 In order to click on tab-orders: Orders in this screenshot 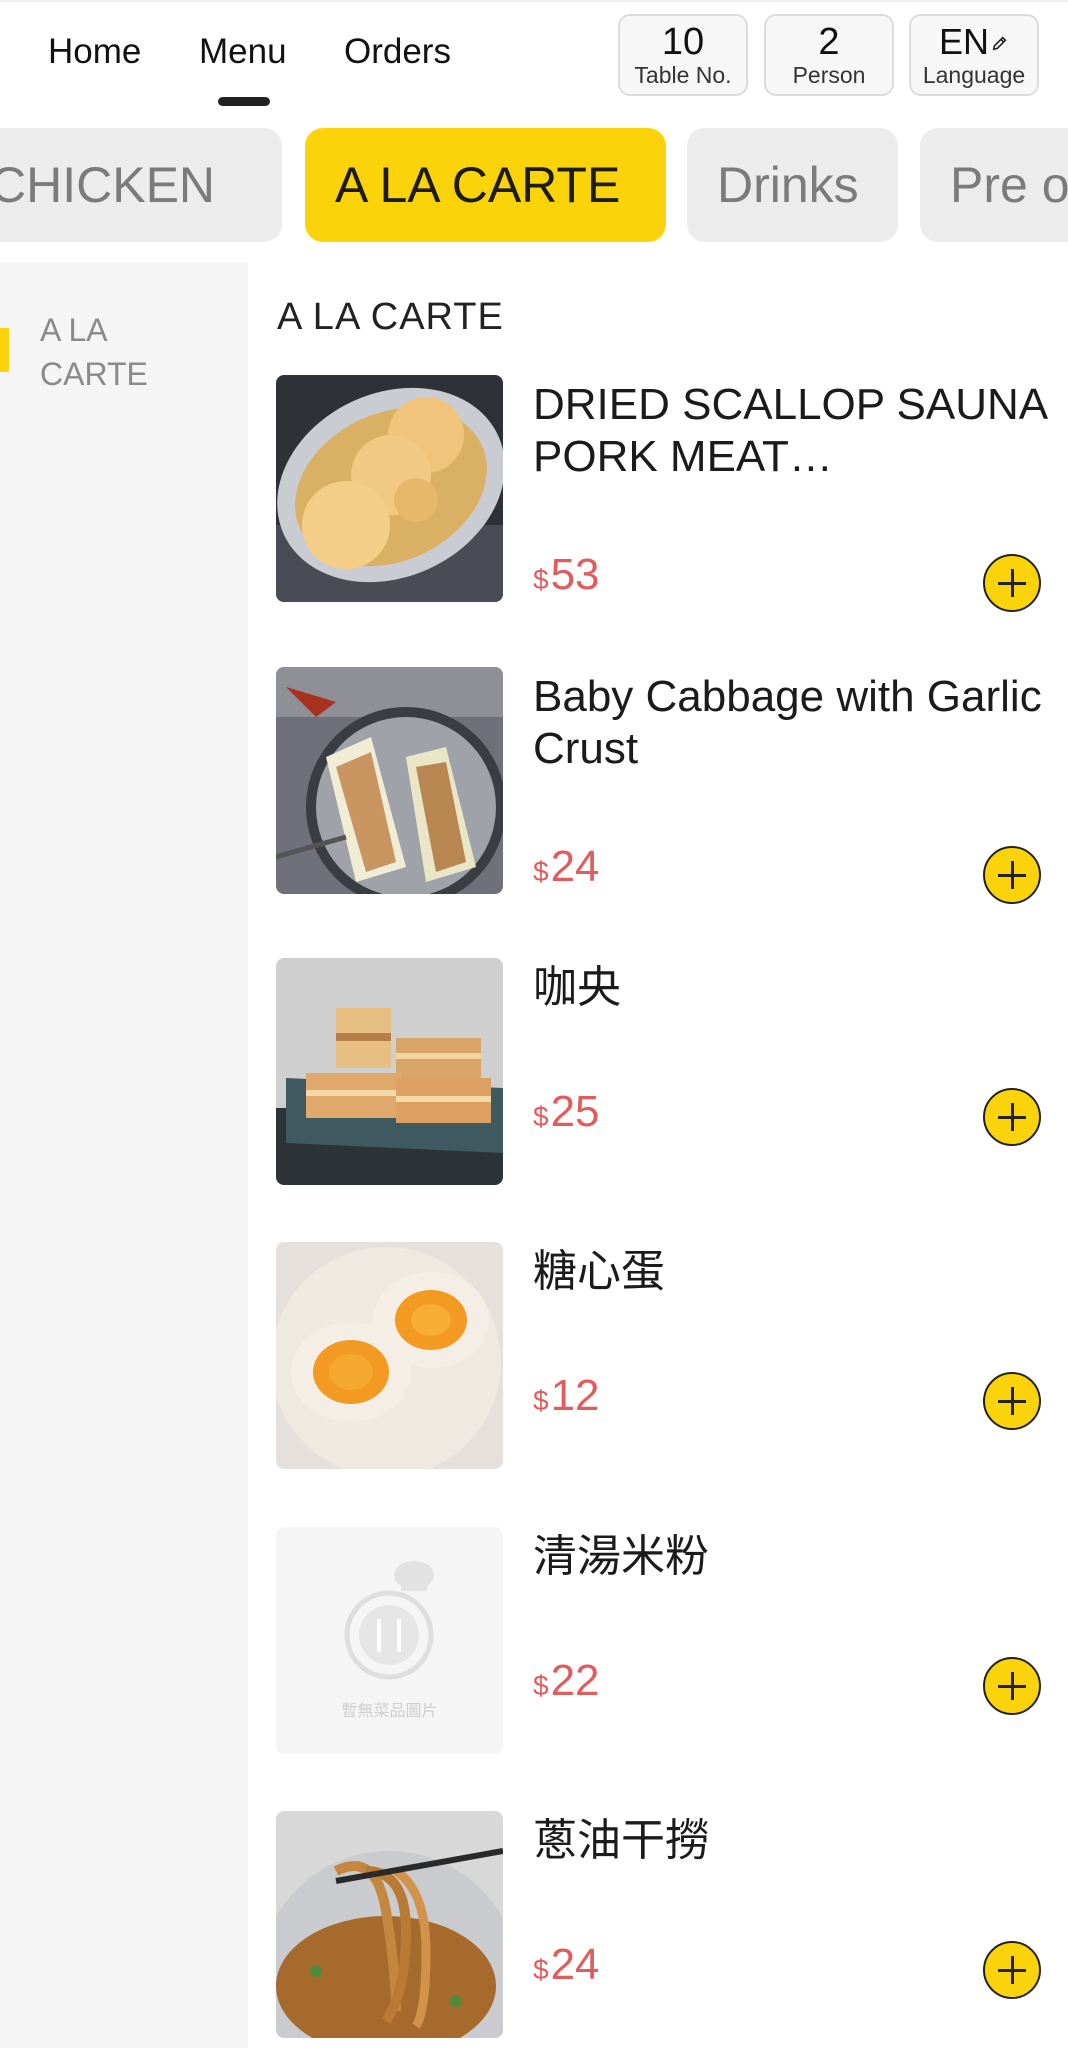, I will do `click(397, 52)`.